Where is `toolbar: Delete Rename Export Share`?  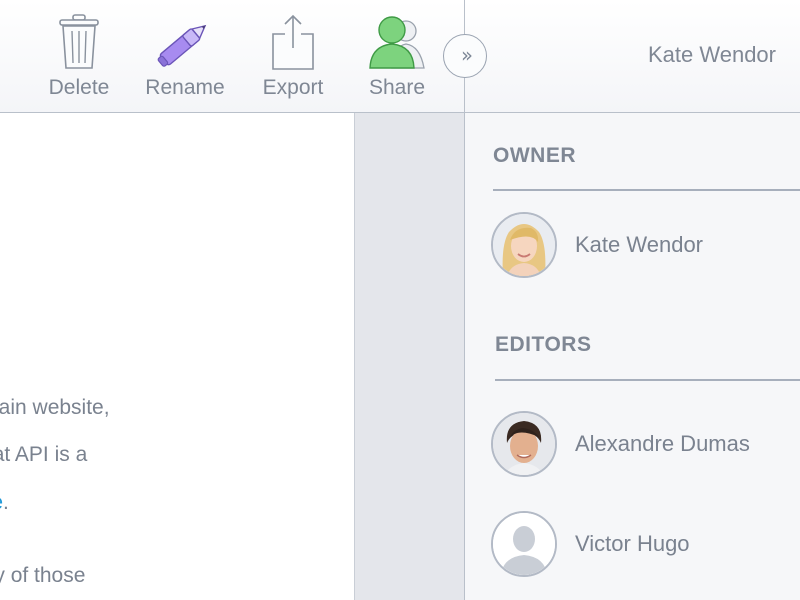
toolbar: Delete Rename Export Share is located at coordinates (232, 56).